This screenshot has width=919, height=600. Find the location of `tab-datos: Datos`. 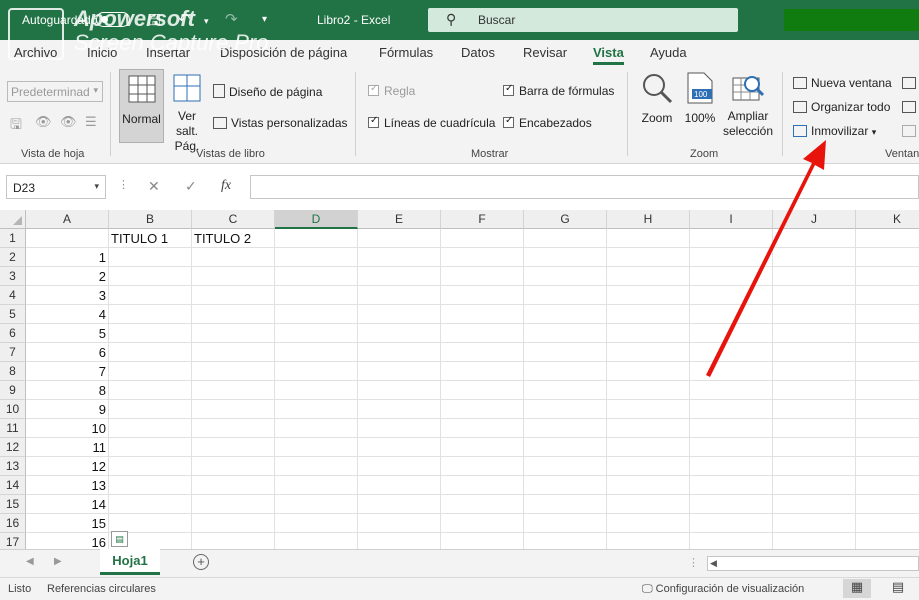

tab-datos: Datos is located at coordinates (478, 52).